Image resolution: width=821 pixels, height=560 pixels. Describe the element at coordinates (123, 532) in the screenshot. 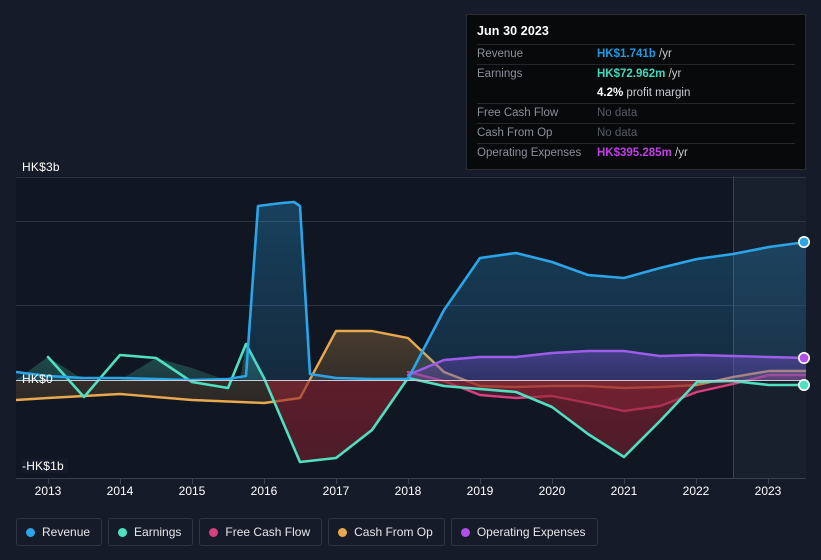

I see `legend-dot-earnings-icon` at that location.